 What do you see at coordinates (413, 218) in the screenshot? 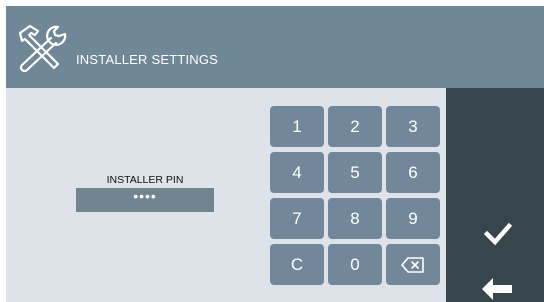
I see `key-9: 9` at bounding box center [413, 218].